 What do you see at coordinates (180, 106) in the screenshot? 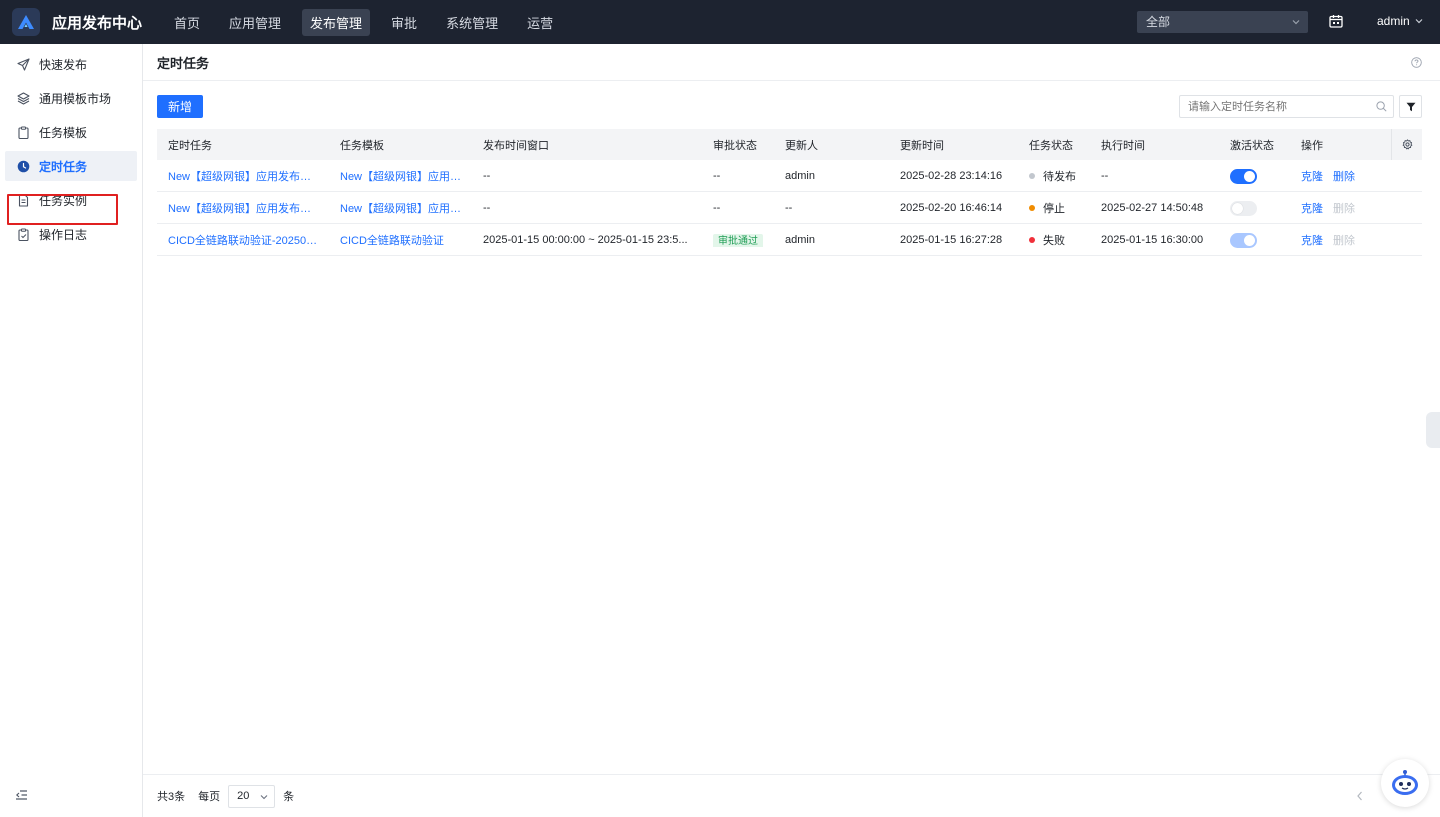
I see `add-task-button: 新增` at bounding box center [180, 106].